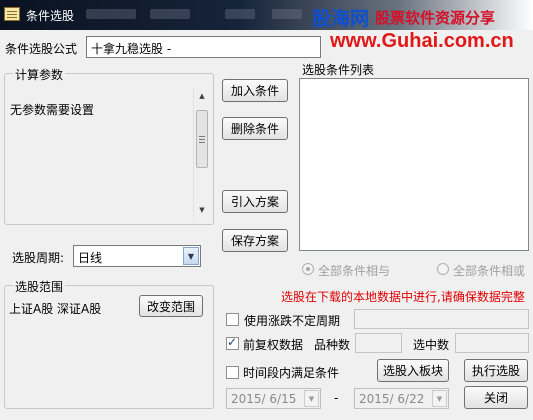 The width and height of the screenshot is (533, 420). I want to click on fq-label: 前复权数据, so click(273, 345).